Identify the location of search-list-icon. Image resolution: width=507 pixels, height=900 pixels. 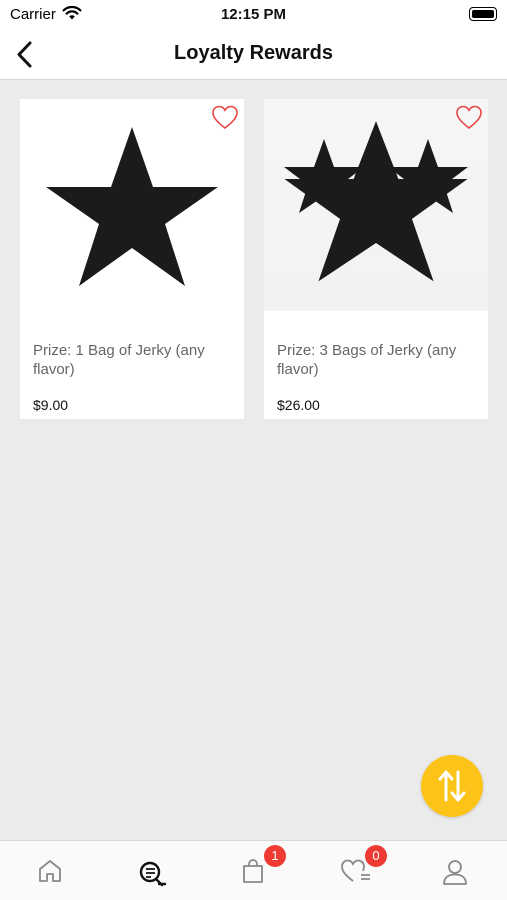
(153, 874).